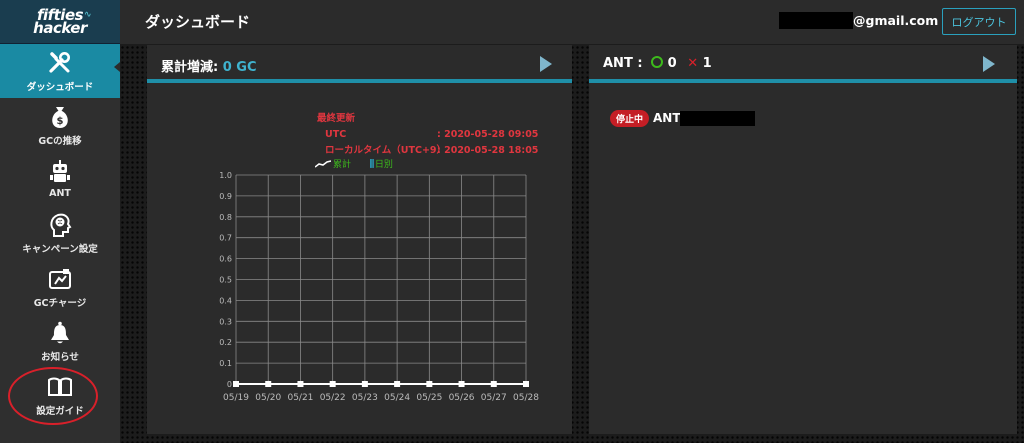 The image size is (1024, 443). I want to click on sidebar-item-notifications: お知らせ, so click(60, 341).